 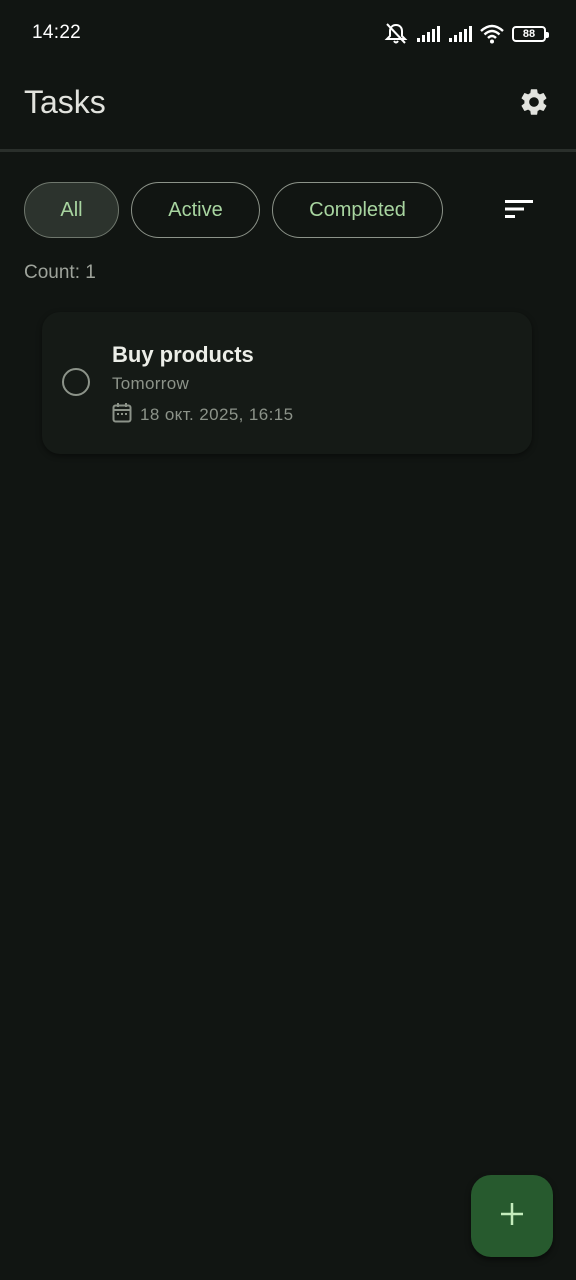 I want to click on task-date-row: 18 окт. 2025, 16:15, so click(x=202, y=415).